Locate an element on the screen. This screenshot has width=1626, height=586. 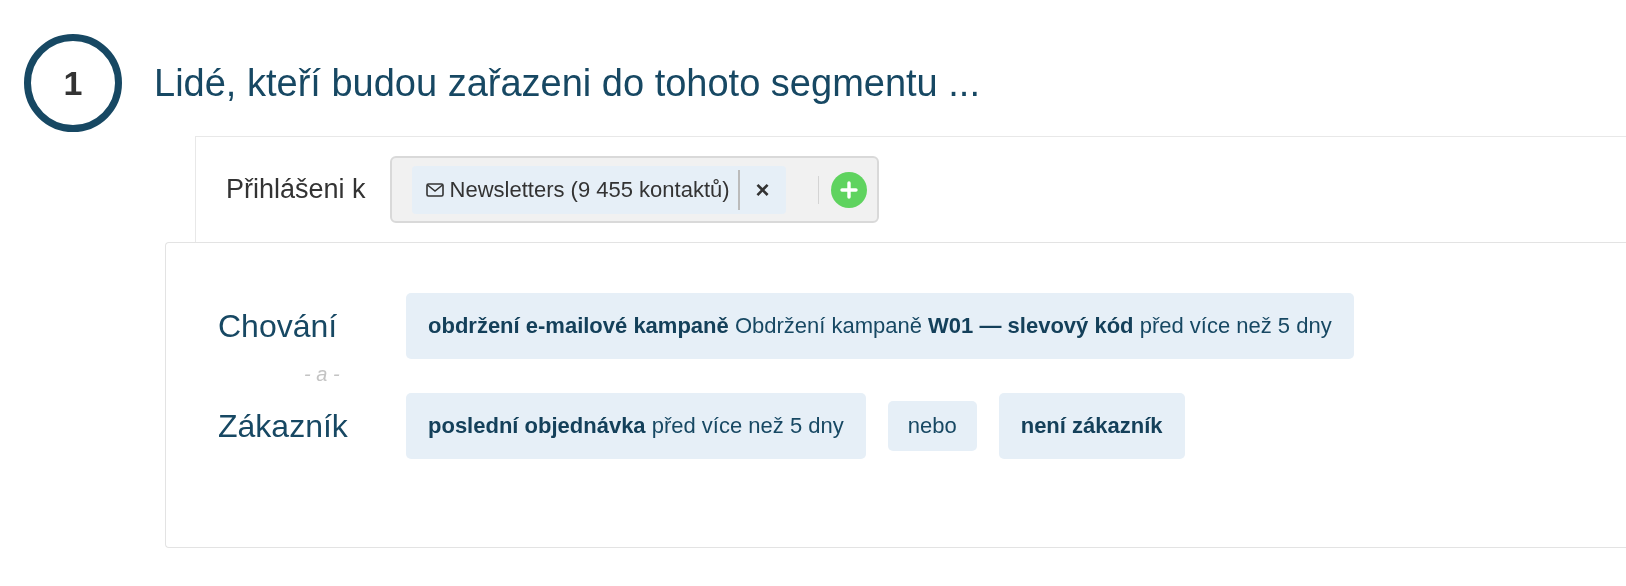
step-number: 1 is located at coordinates (73, 83).